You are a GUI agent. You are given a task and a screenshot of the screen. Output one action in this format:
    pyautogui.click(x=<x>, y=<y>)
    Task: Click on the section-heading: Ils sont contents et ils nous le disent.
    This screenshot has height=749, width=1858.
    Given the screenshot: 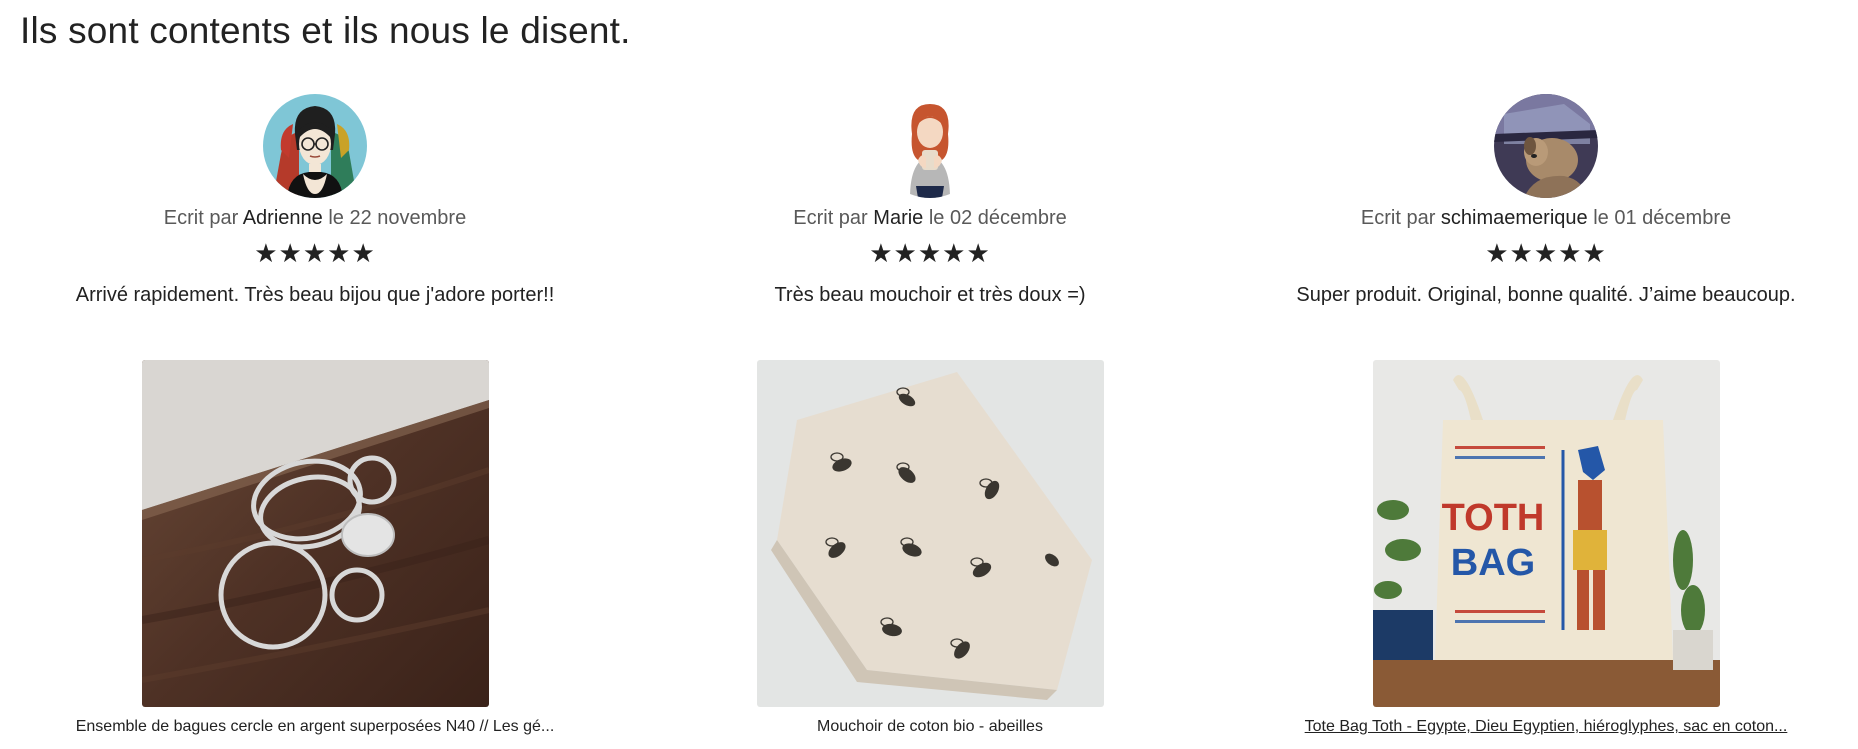 What is the action you would take?
    pyautogui.click(x=325, y=30)
    